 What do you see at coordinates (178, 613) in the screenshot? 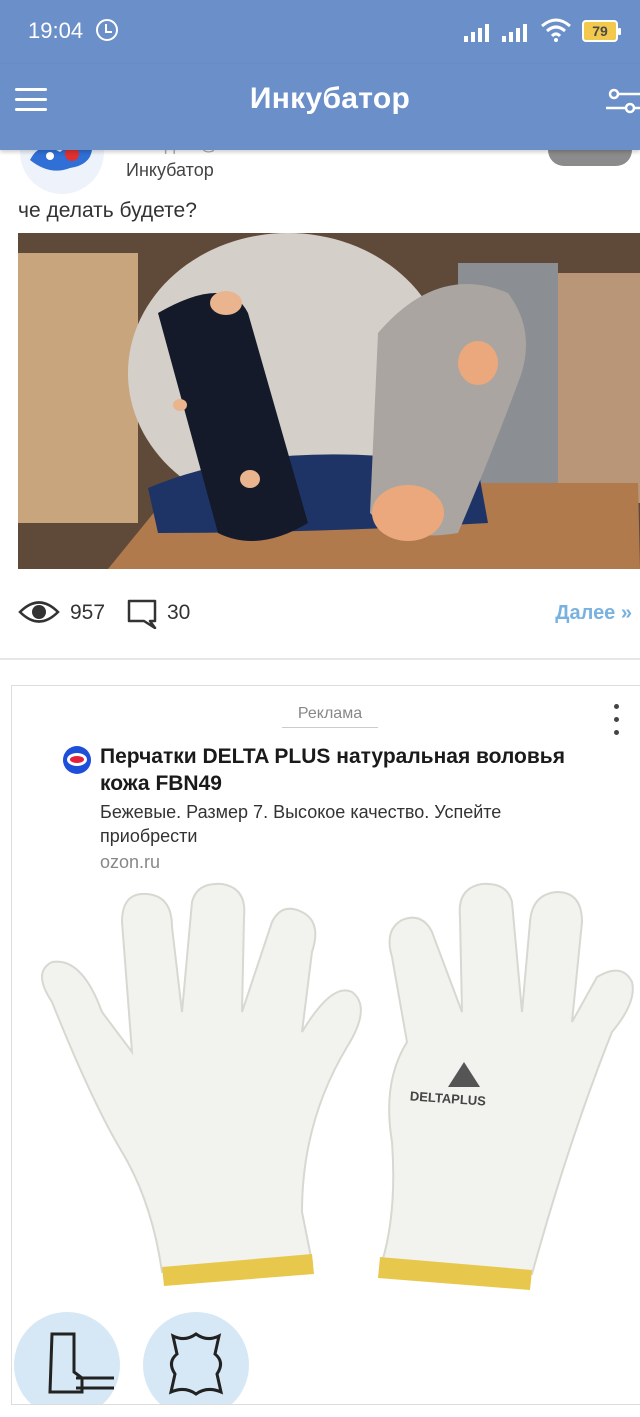
I see `comments-count: 30` at bounding box center [178, 613].